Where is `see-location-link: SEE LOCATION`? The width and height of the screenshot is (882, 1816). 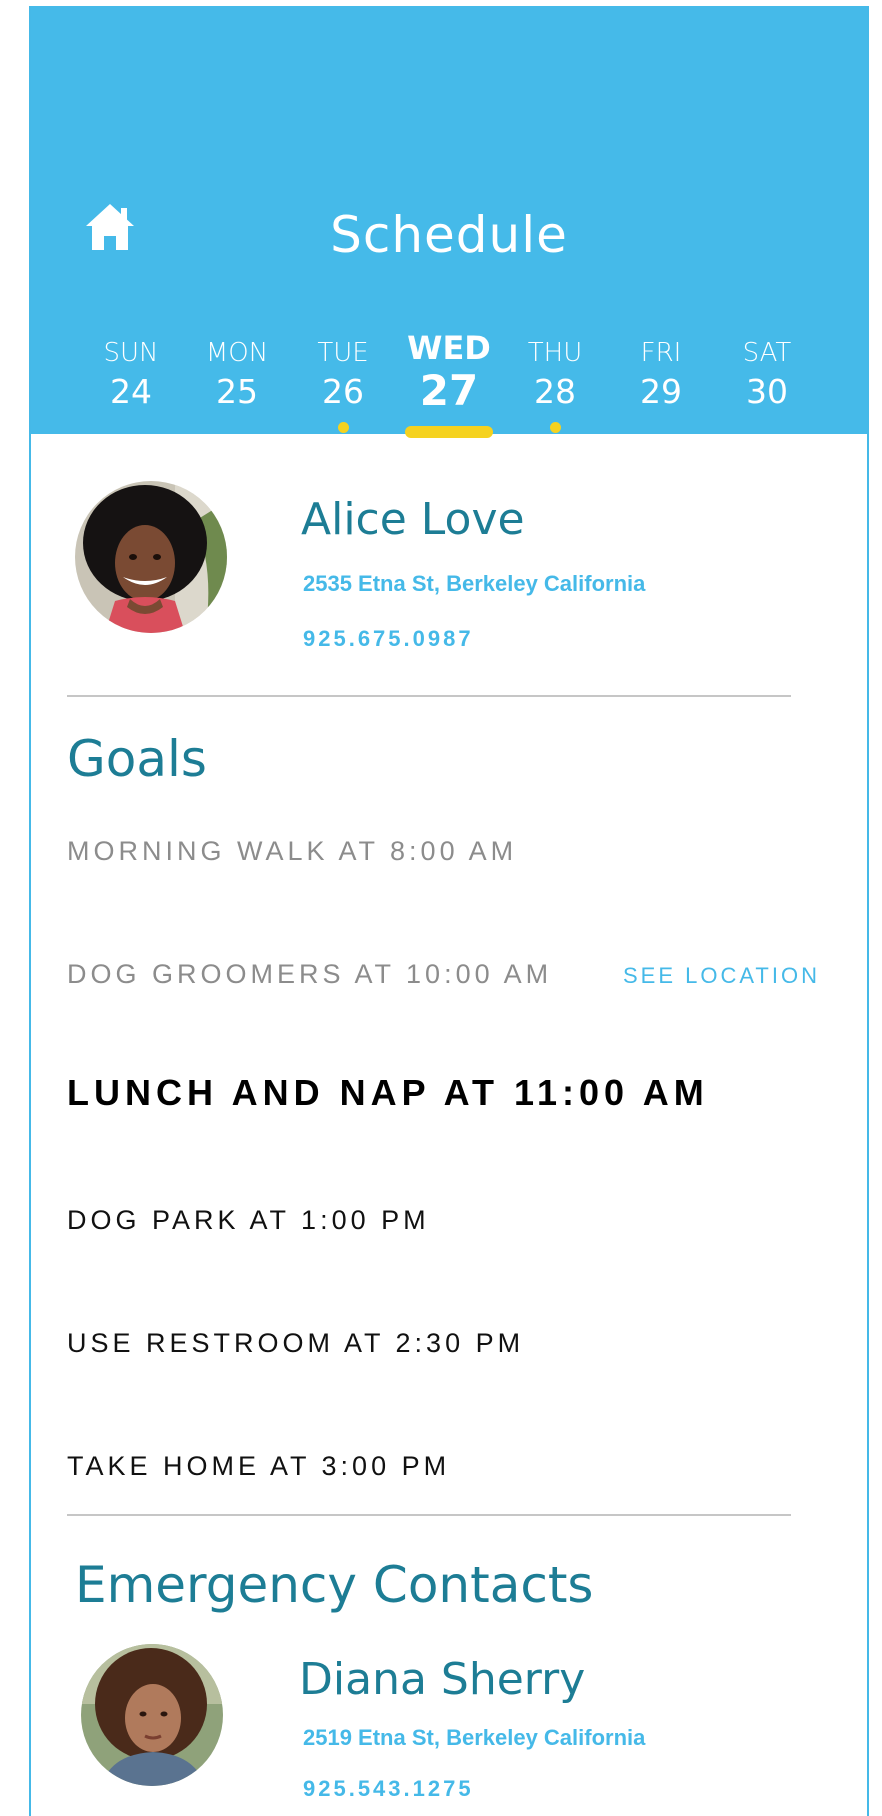 see-location-link: SEE LOCATION is located at coordinates (721, 976).